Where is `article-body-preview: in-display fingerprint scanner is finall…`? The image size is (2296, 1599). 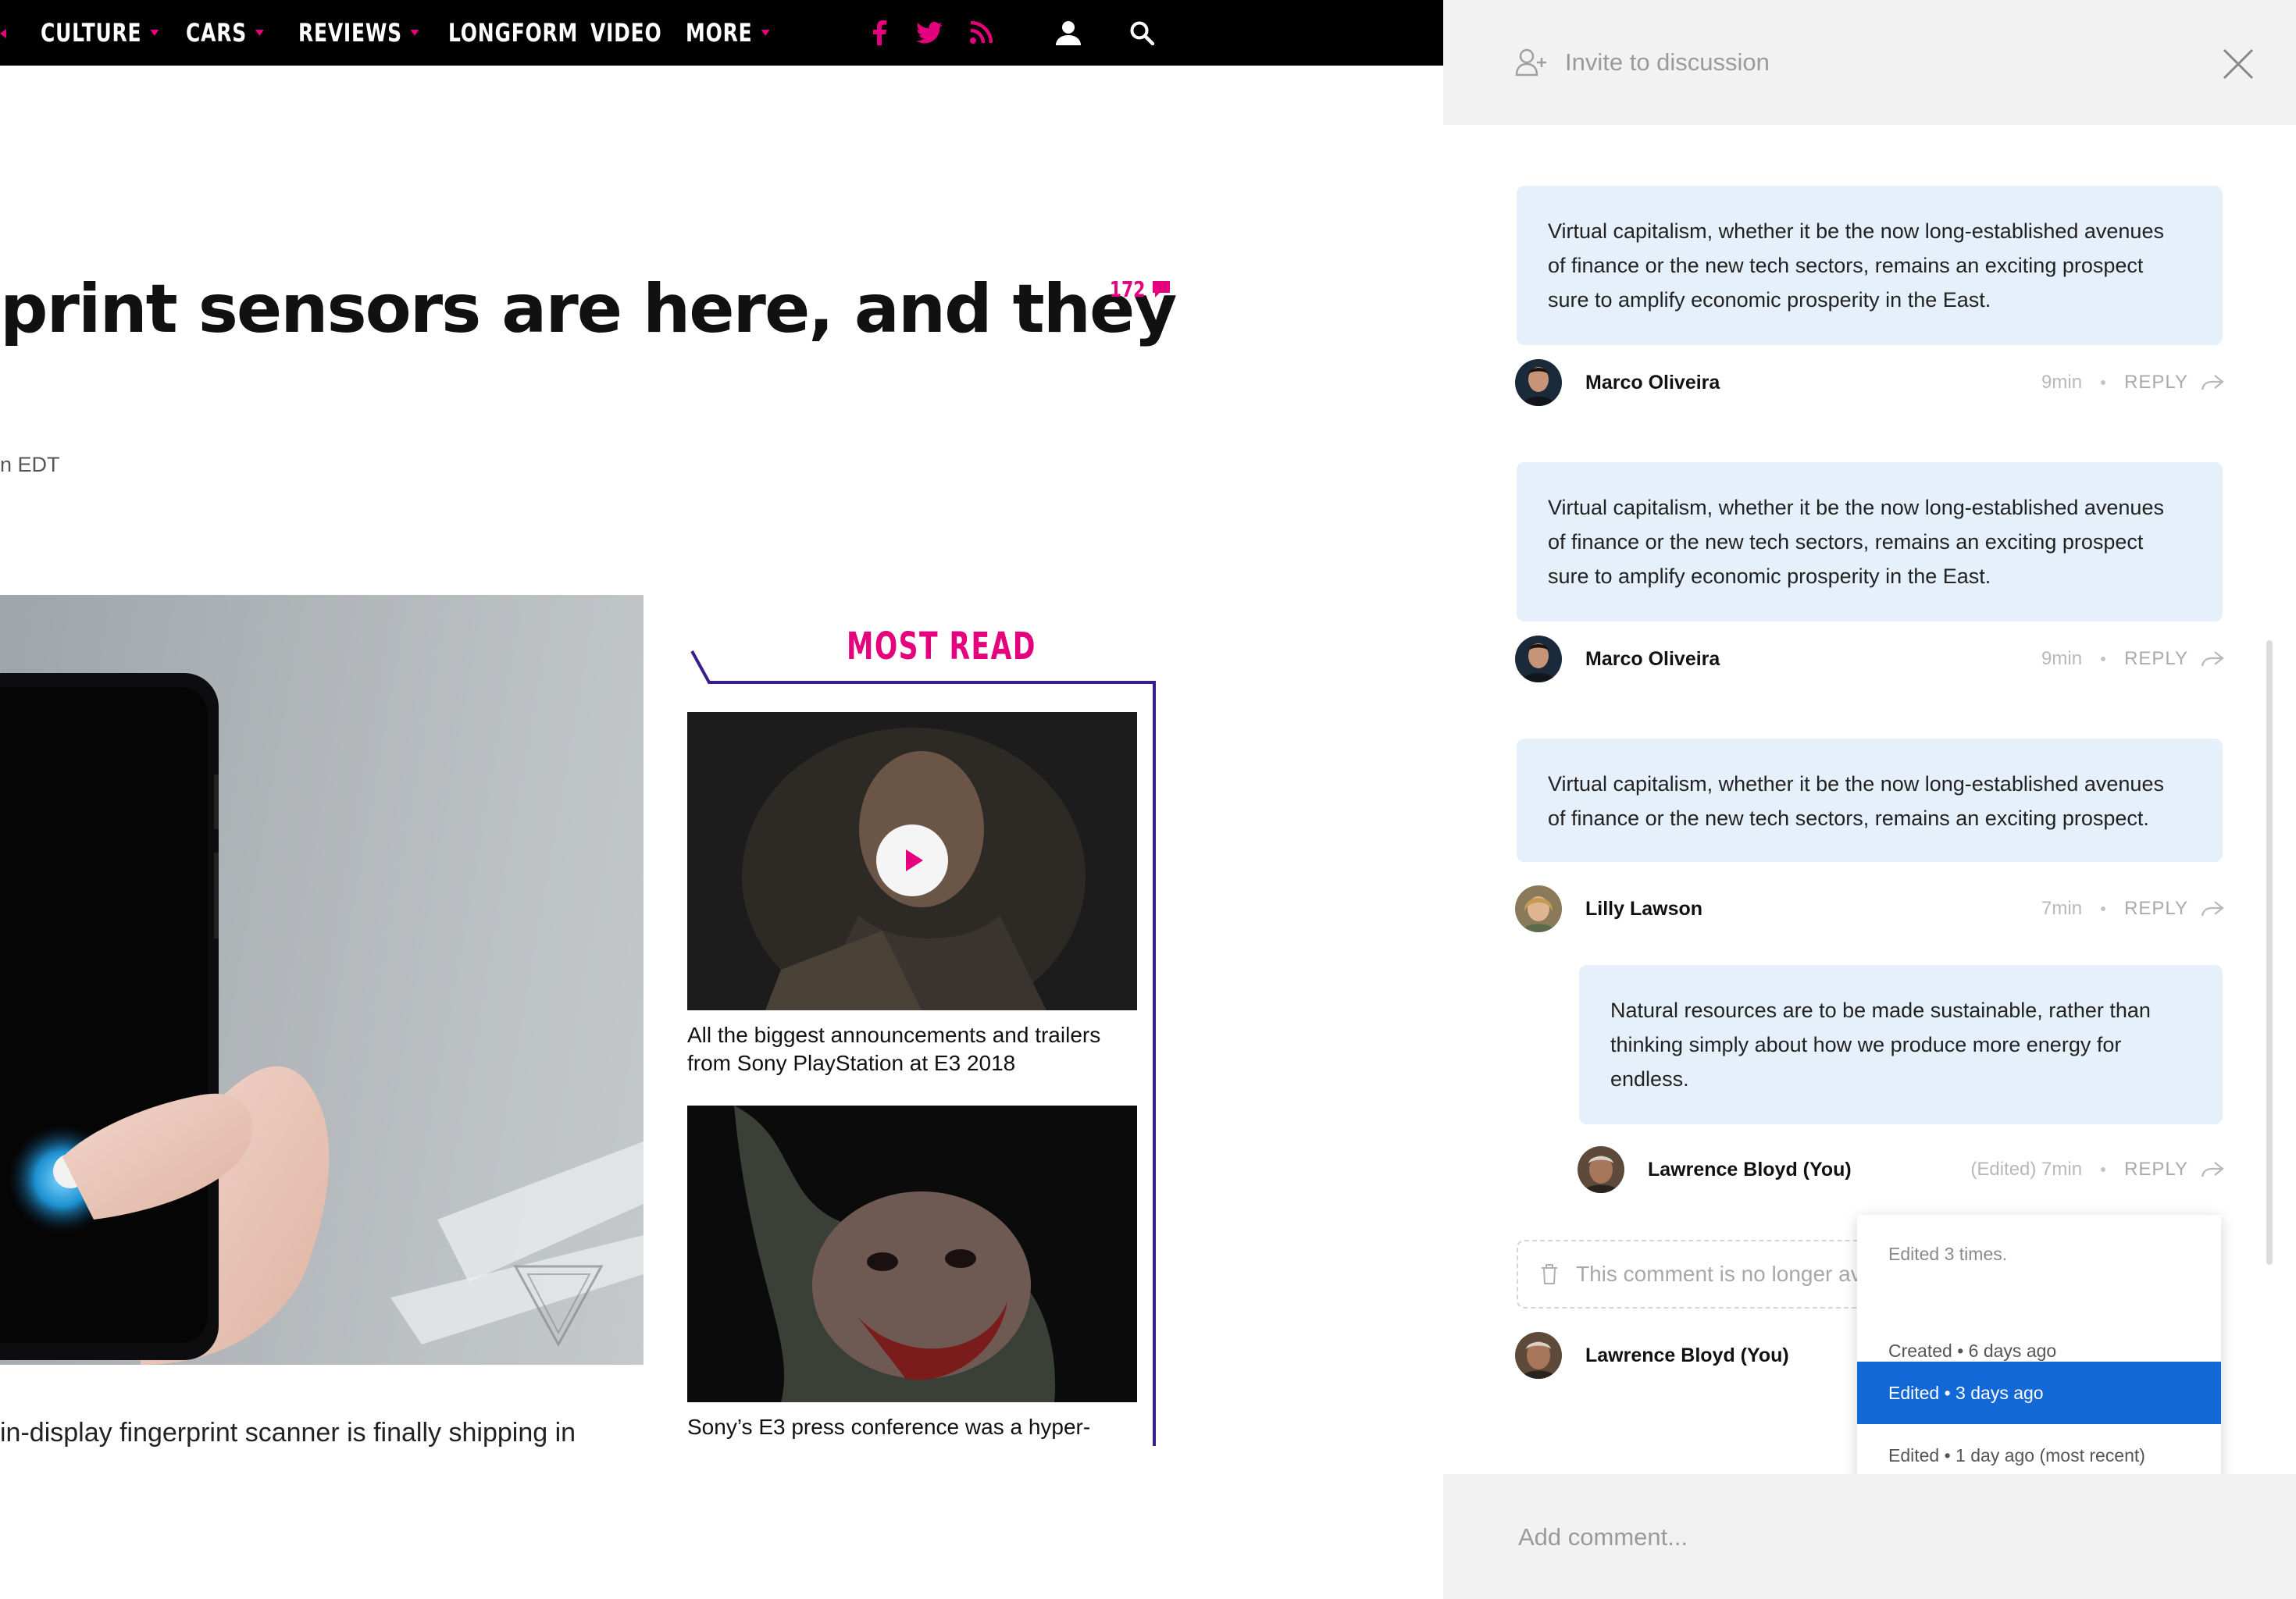 article-body-preview: in-display fingerprint scanner is finall… is located at coordinates (288, 1433).